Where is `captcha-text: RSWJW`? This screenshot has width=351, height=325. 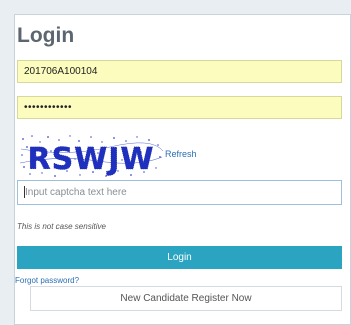 captcha-text: RSWJW is located at coordinates (90, 159).